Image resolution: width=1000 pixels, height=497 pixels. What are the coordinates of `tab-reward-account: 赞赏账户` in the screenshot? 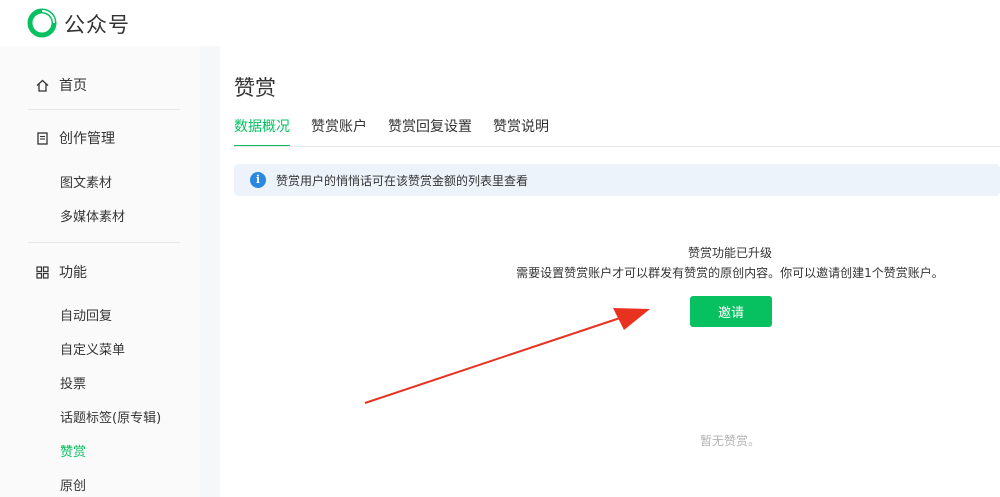 It's located at (339, 132).